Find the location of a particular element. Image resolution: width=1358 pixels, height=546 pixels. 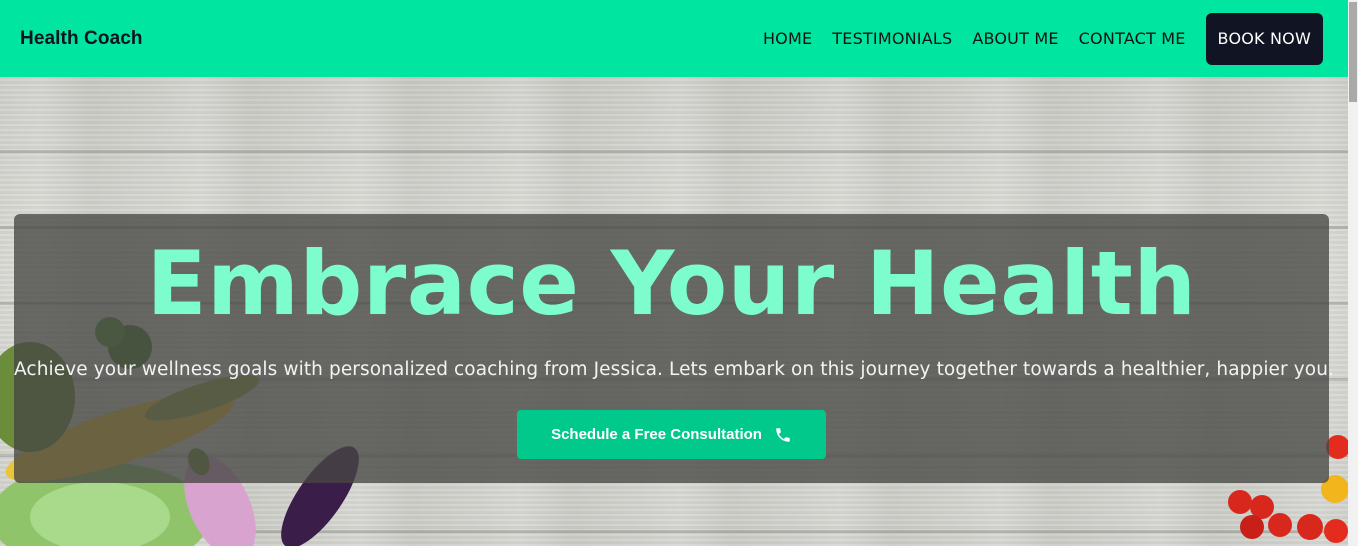

page-scrollbar is located at coordinates (1353, 273).